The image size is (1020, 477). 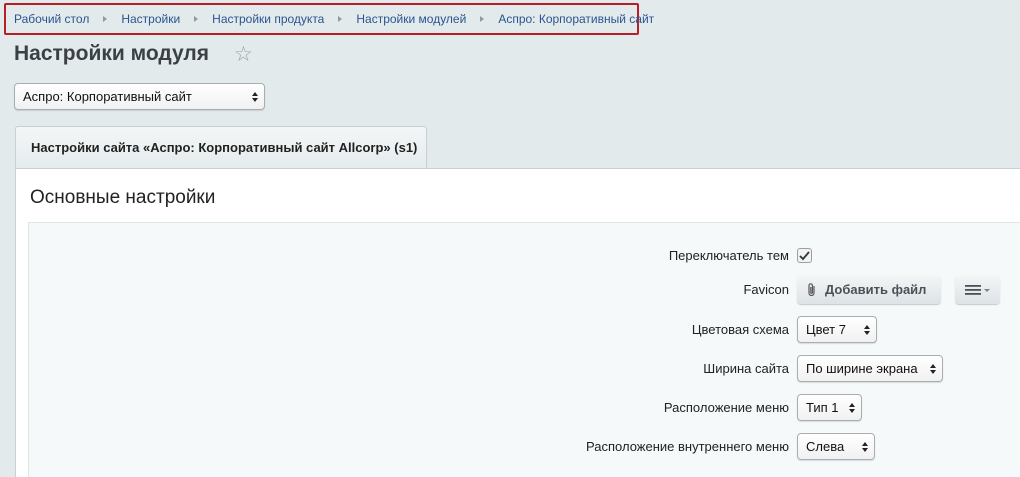 I want to click on menu-position-select: Тип 1, so click(x=829, y=407).